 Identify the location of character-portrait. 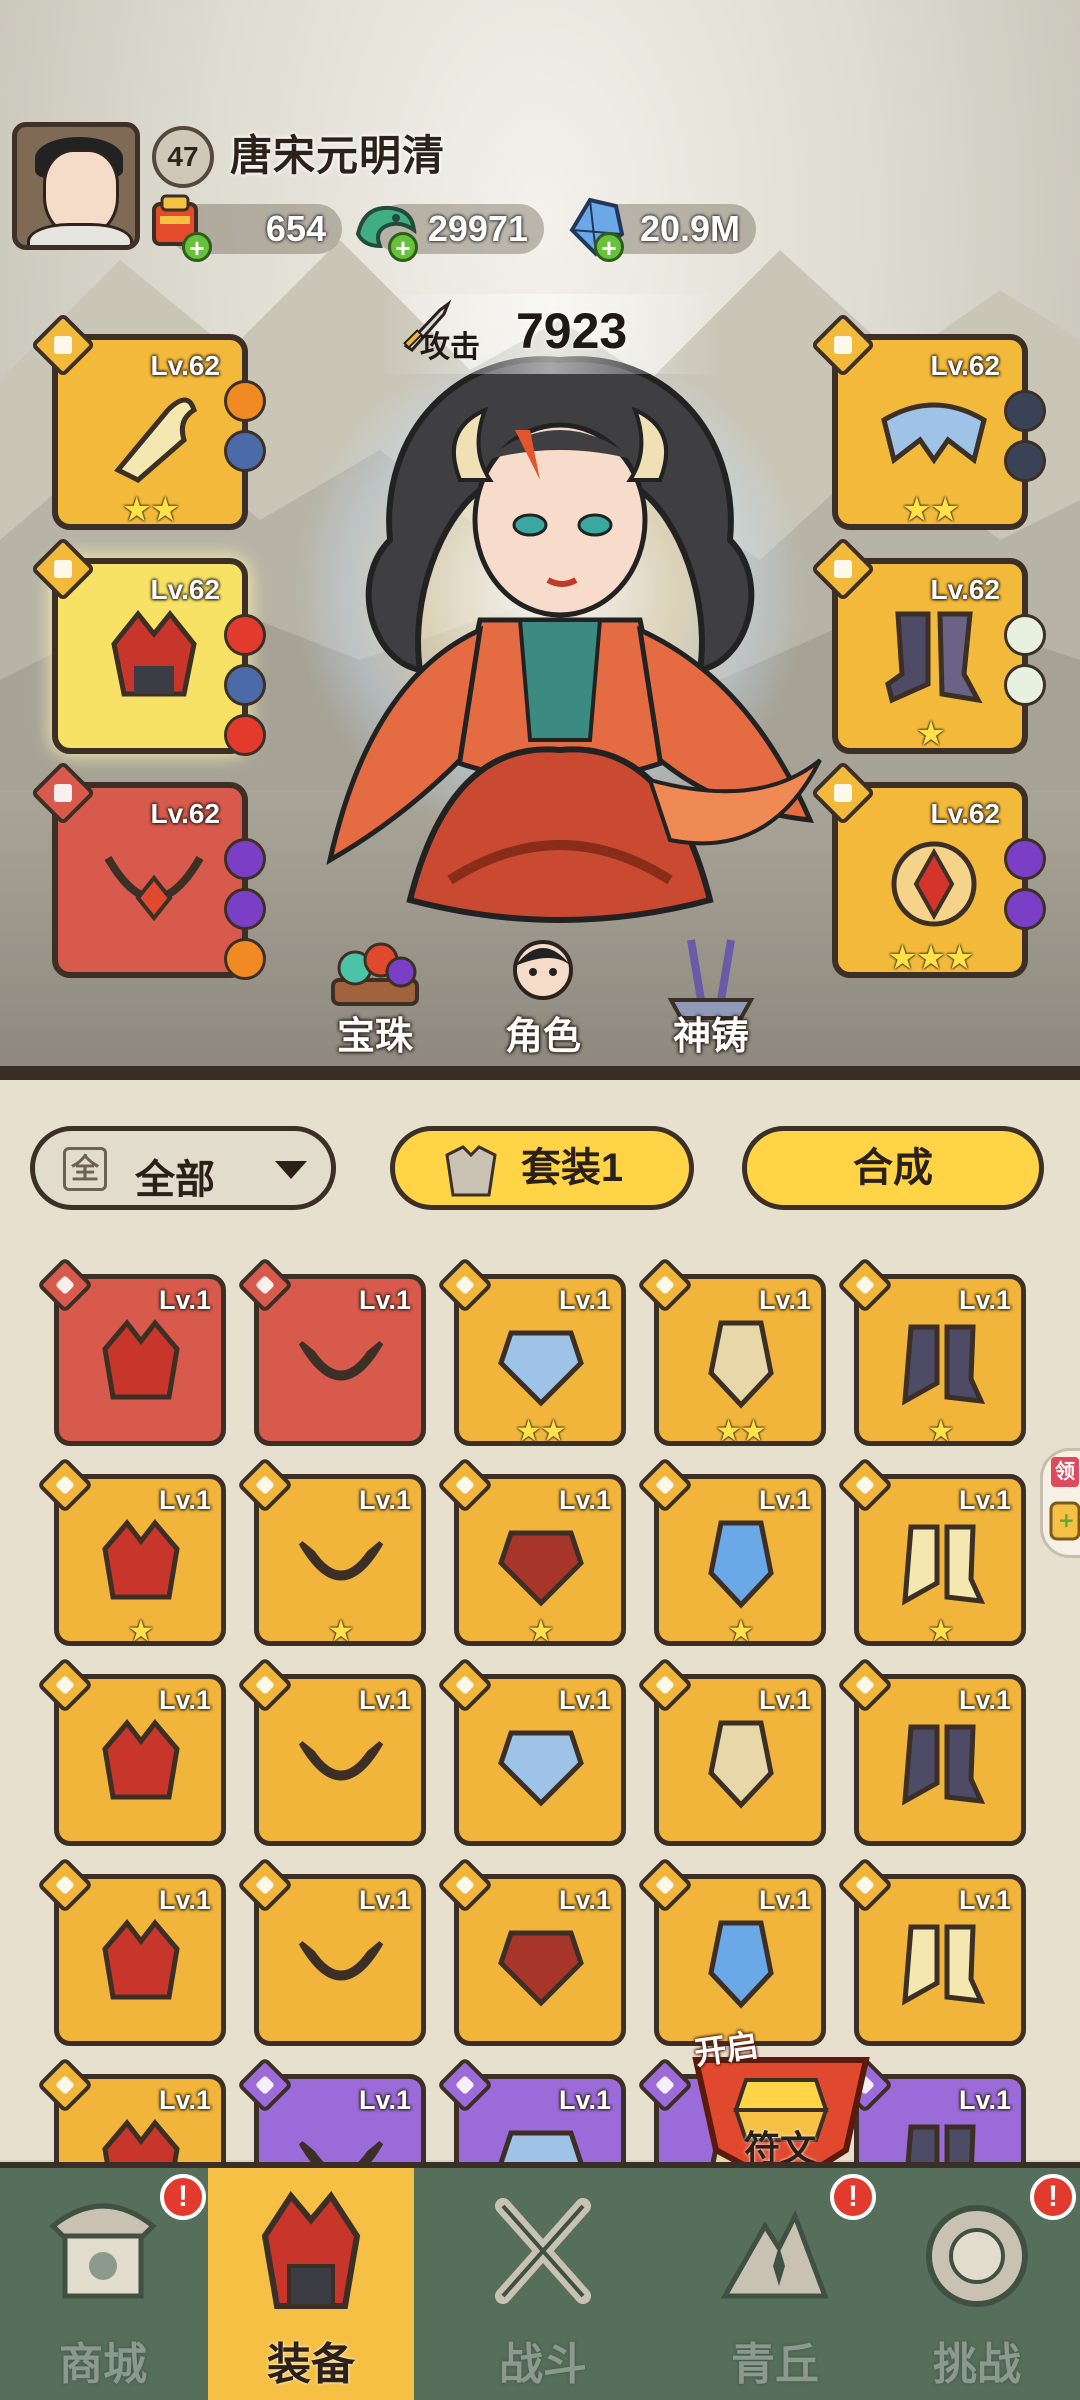
(560, 640).